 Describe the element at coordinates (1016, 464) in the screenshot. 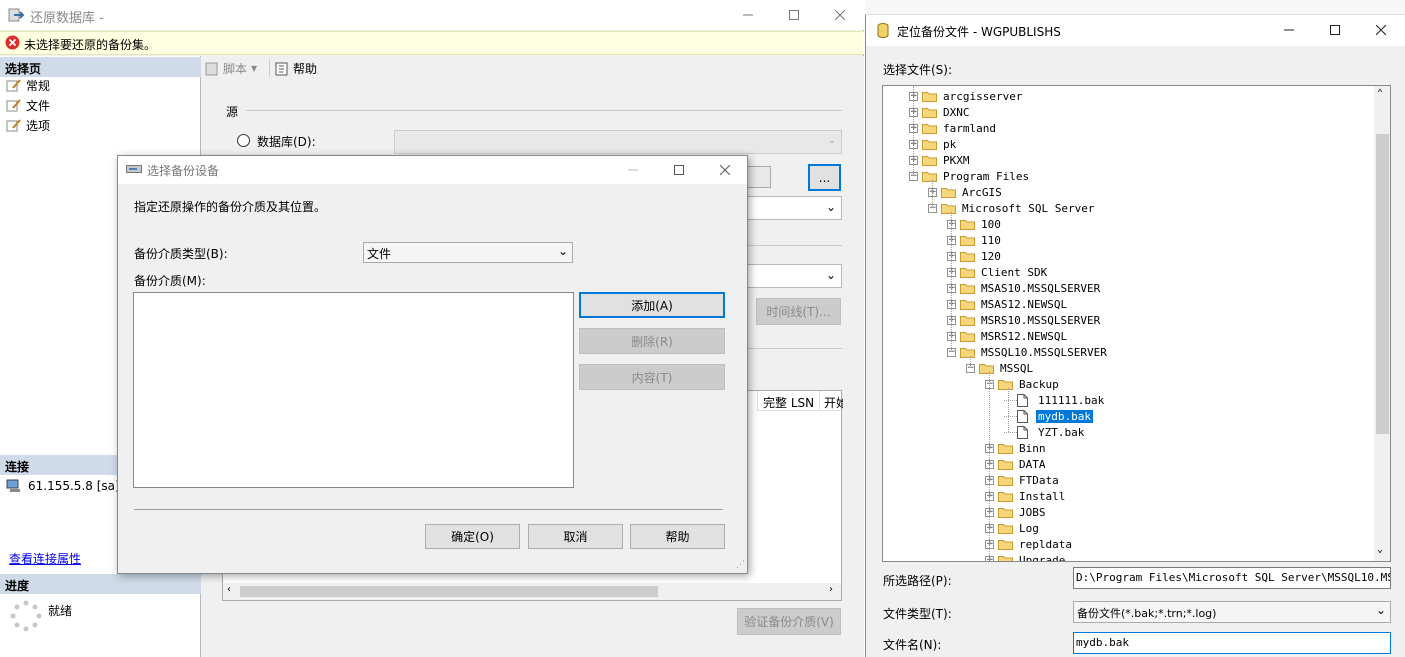

I see `tree-folder-item: + DATA` at that location.